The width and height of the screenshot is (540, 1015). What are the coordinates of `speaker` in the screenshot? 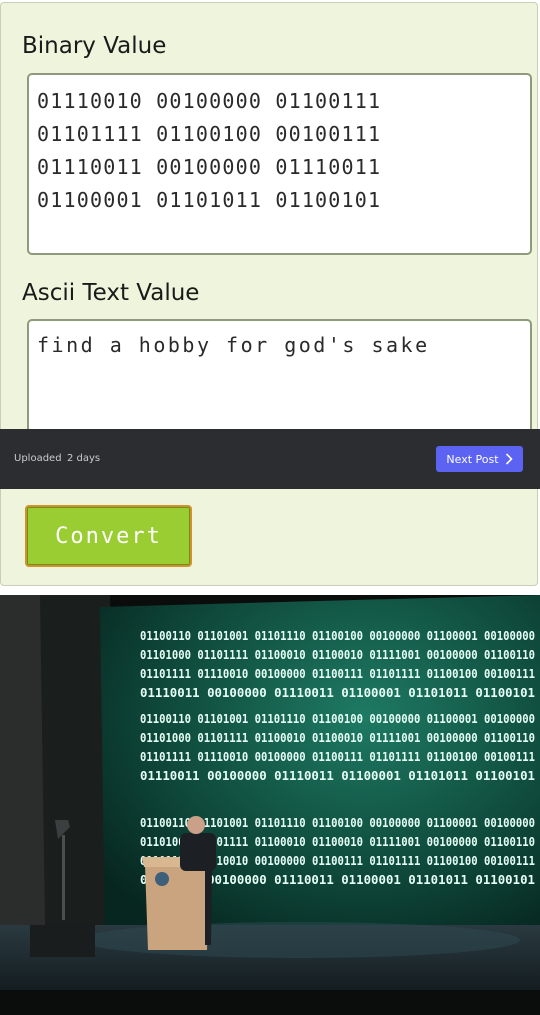 It's located at (198, 852).